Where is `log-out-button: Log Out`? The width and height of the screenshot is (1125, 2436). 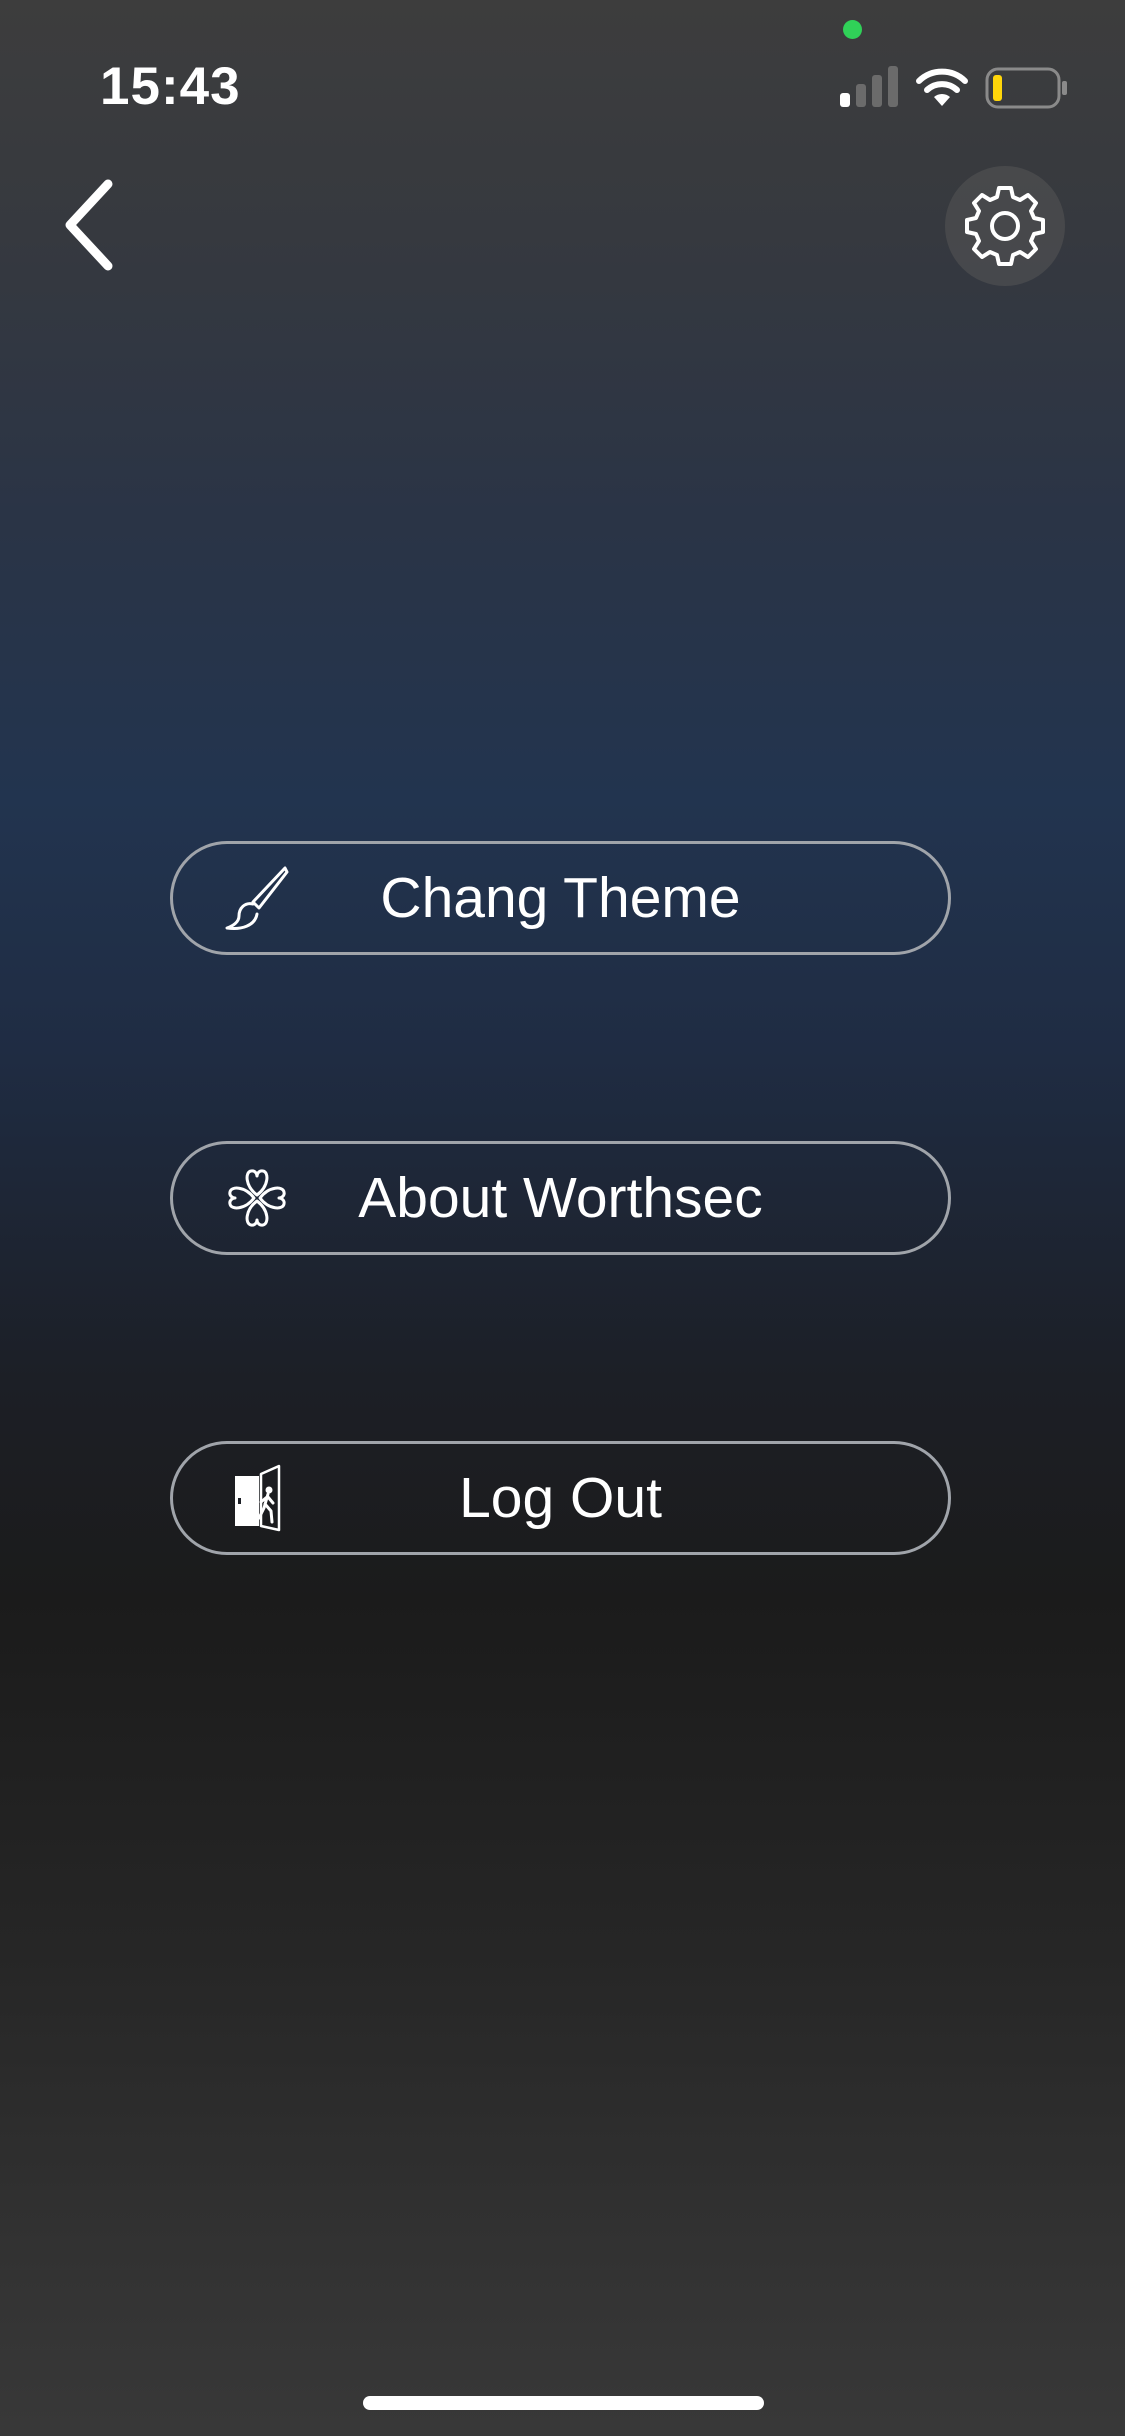 log-out-button: Log Out is located at coordinates (560, 1498).